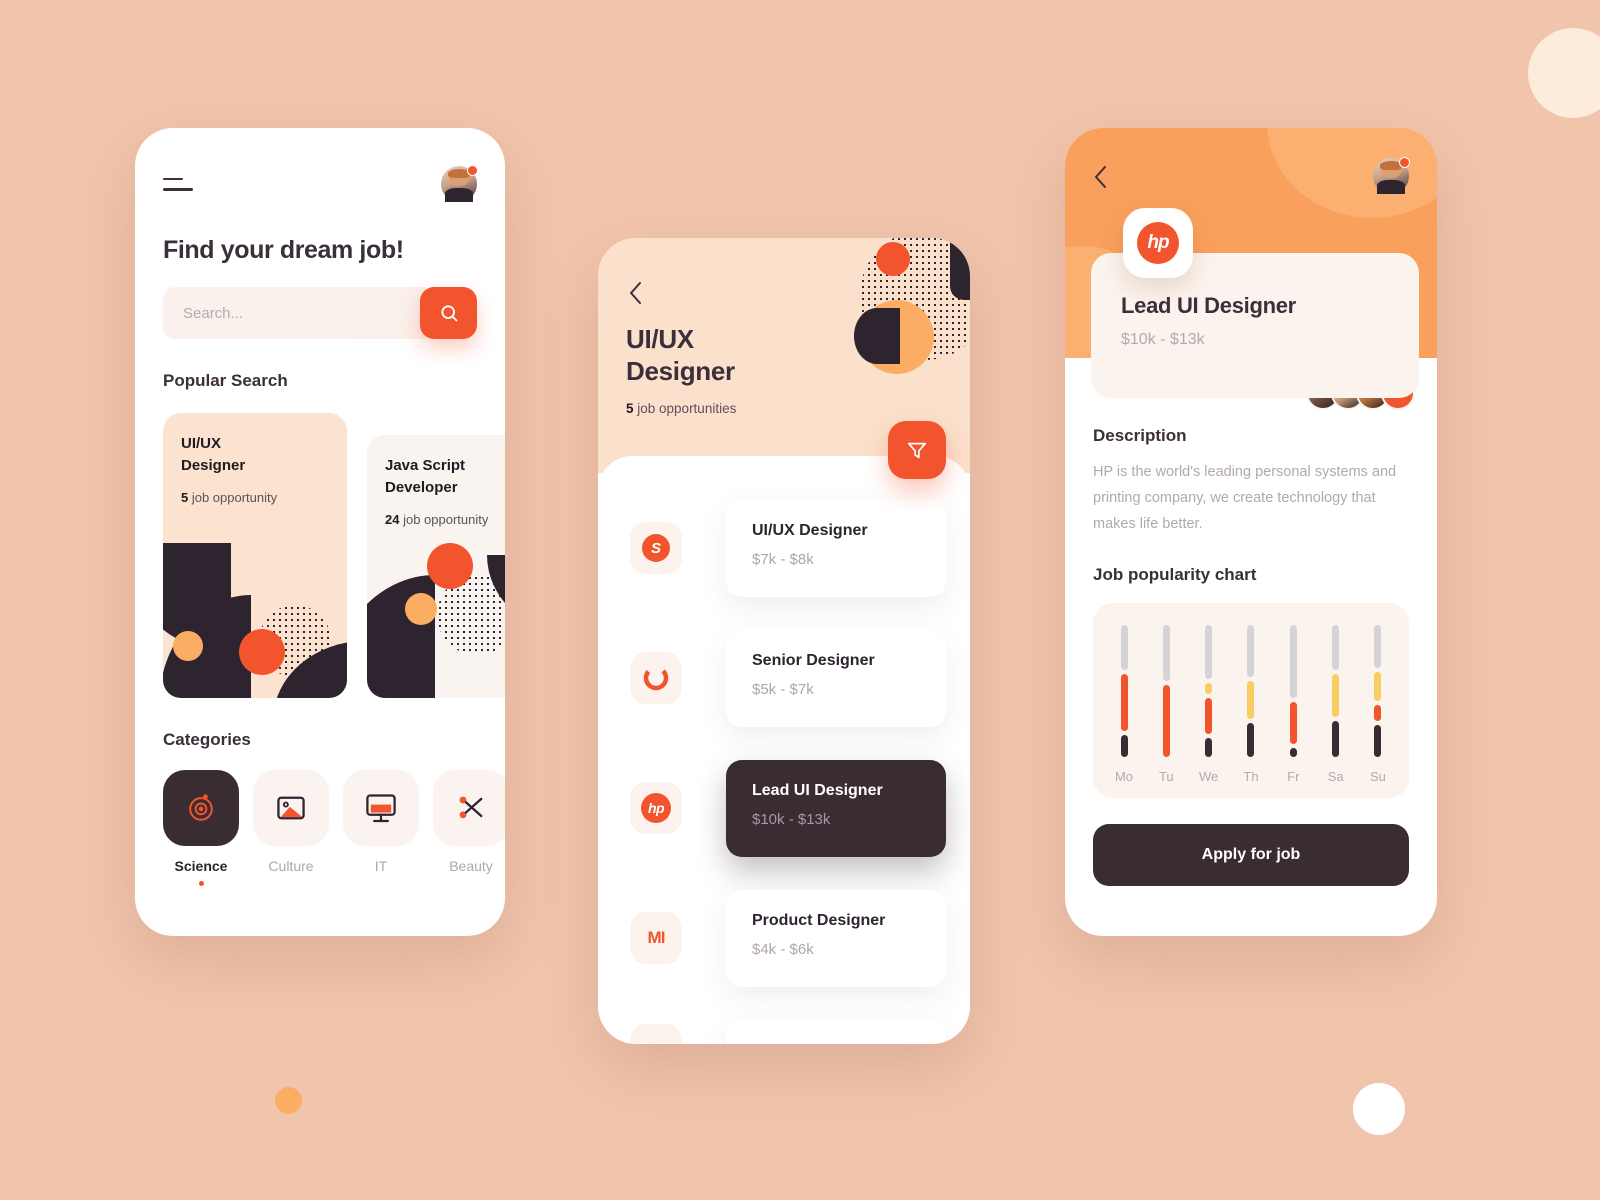 This screenshot has height=1200, width=1600. What do you see at coordinates (1124, 777) in the screenshot?
I see `chart-x-label: Mo` at bounding box center [1124, 777].